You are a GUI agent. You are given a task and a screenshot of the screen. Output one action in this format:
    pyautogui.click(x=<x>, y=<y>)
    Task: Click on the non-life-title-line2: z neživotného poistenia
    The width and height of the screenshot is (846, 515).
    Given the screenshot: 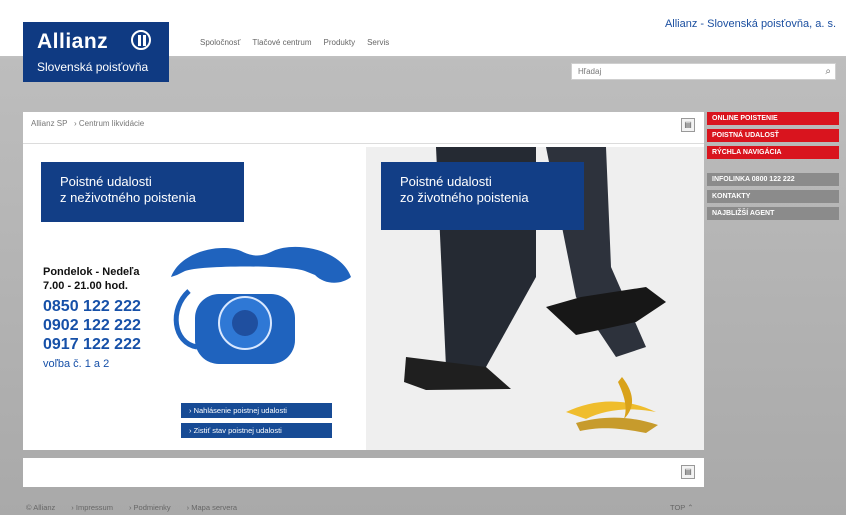 What is the action you would take?
    pyautogui.click(x=128, y=197)
    